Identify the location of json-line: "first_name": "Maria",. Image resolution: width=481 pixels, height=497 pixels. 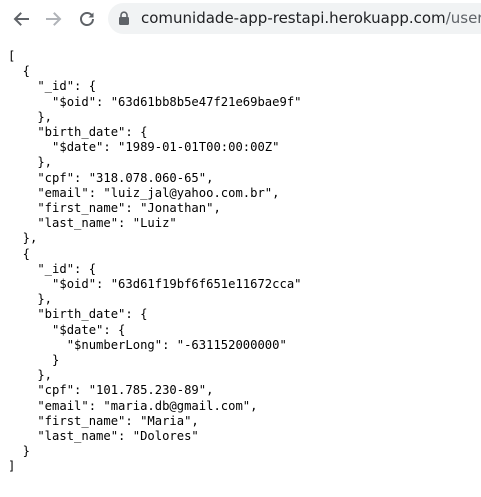
(103, 420).